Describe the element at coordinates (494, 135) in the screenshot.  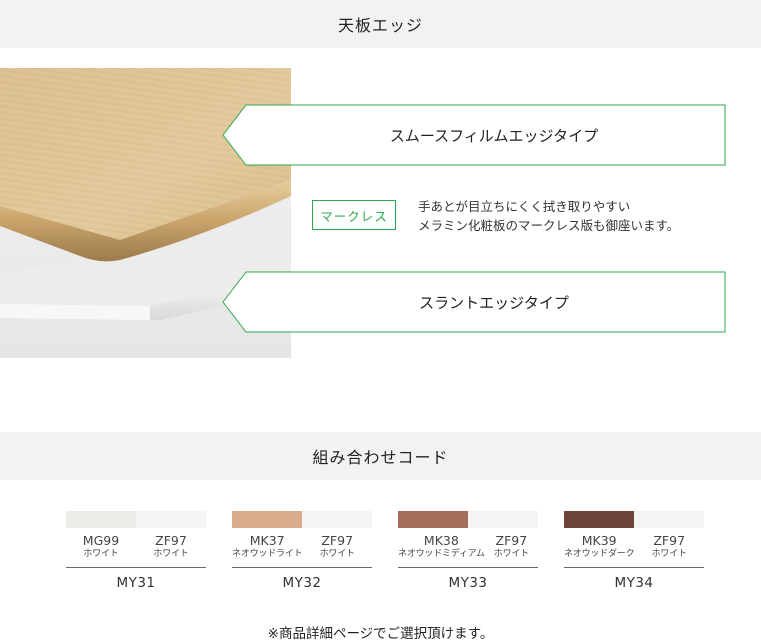
I see `smooth-edge-label: スムースフィルムエッジタイプ` at that location.